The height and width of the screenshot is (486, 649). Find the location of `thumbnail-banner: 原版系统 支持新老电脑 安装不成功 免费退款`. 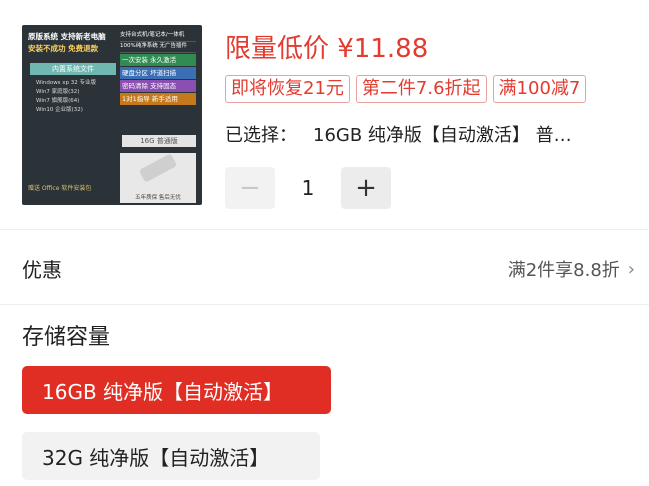

thumbnail-banner: 原版系统 支持新老电脑 安装不成功 免费退款 is located at coordinates (67, 42).